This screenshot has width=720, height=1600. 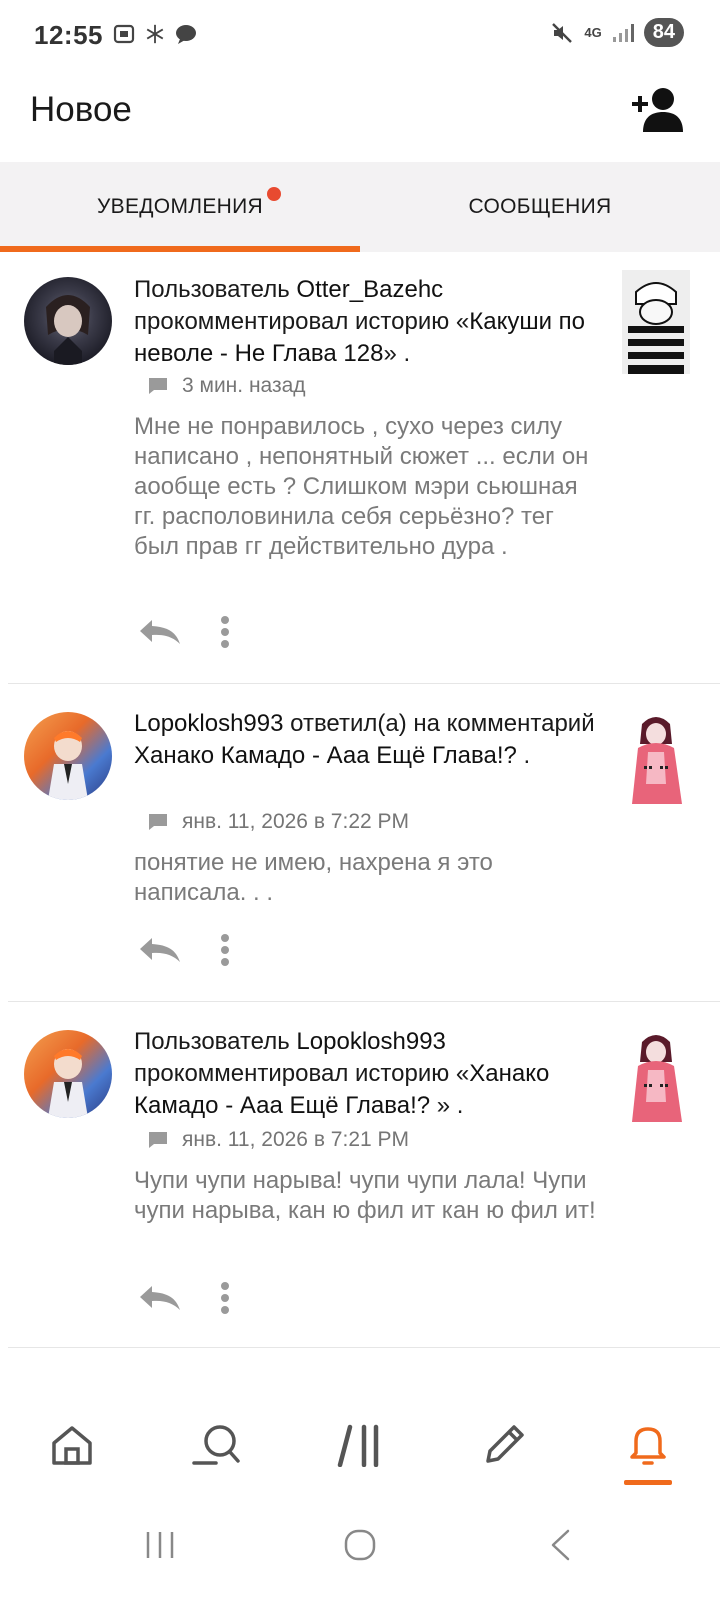 I want to click on status-time: 12:55, so click(x=68, y=35).